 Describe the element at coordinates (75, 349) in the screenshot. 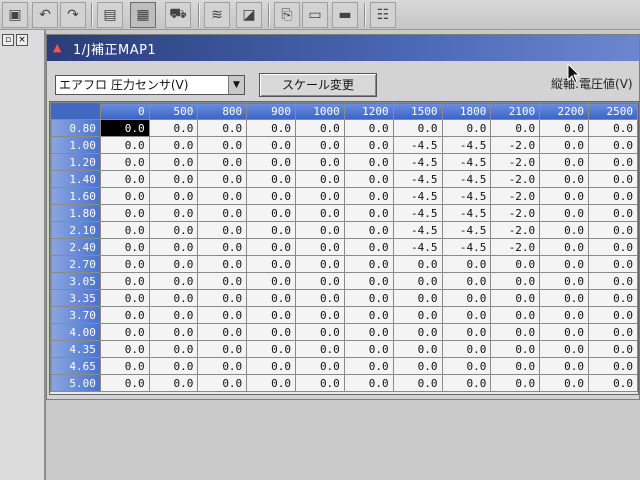

I see `row-header: 4.35` at that location.